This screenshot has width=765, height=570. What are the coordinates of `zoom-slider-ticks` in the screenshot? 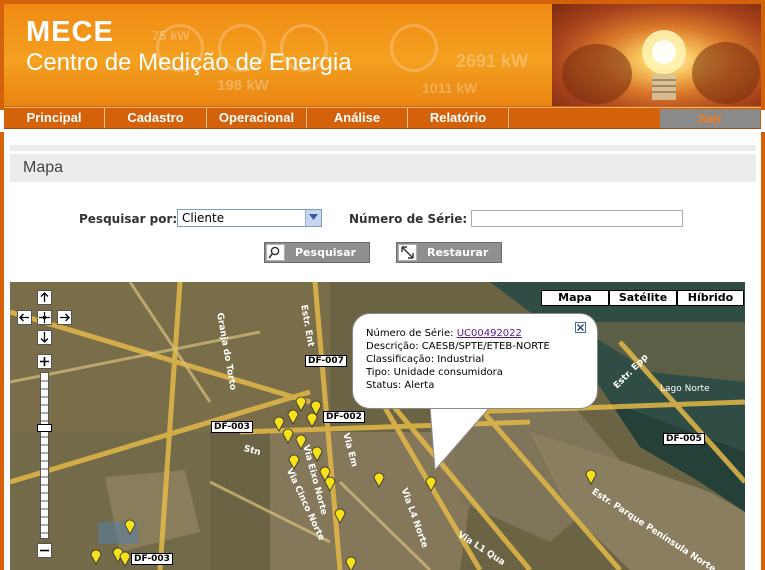 It's located at (44, 457).